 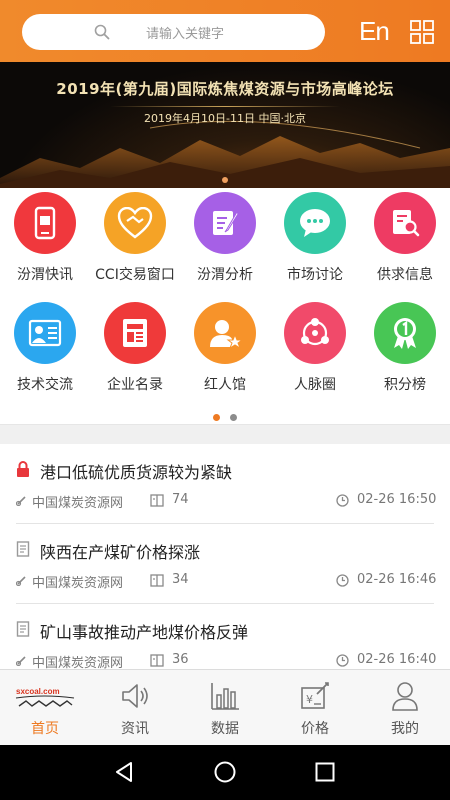 I want to click on user-star-icon, so click(x=226, y=334).